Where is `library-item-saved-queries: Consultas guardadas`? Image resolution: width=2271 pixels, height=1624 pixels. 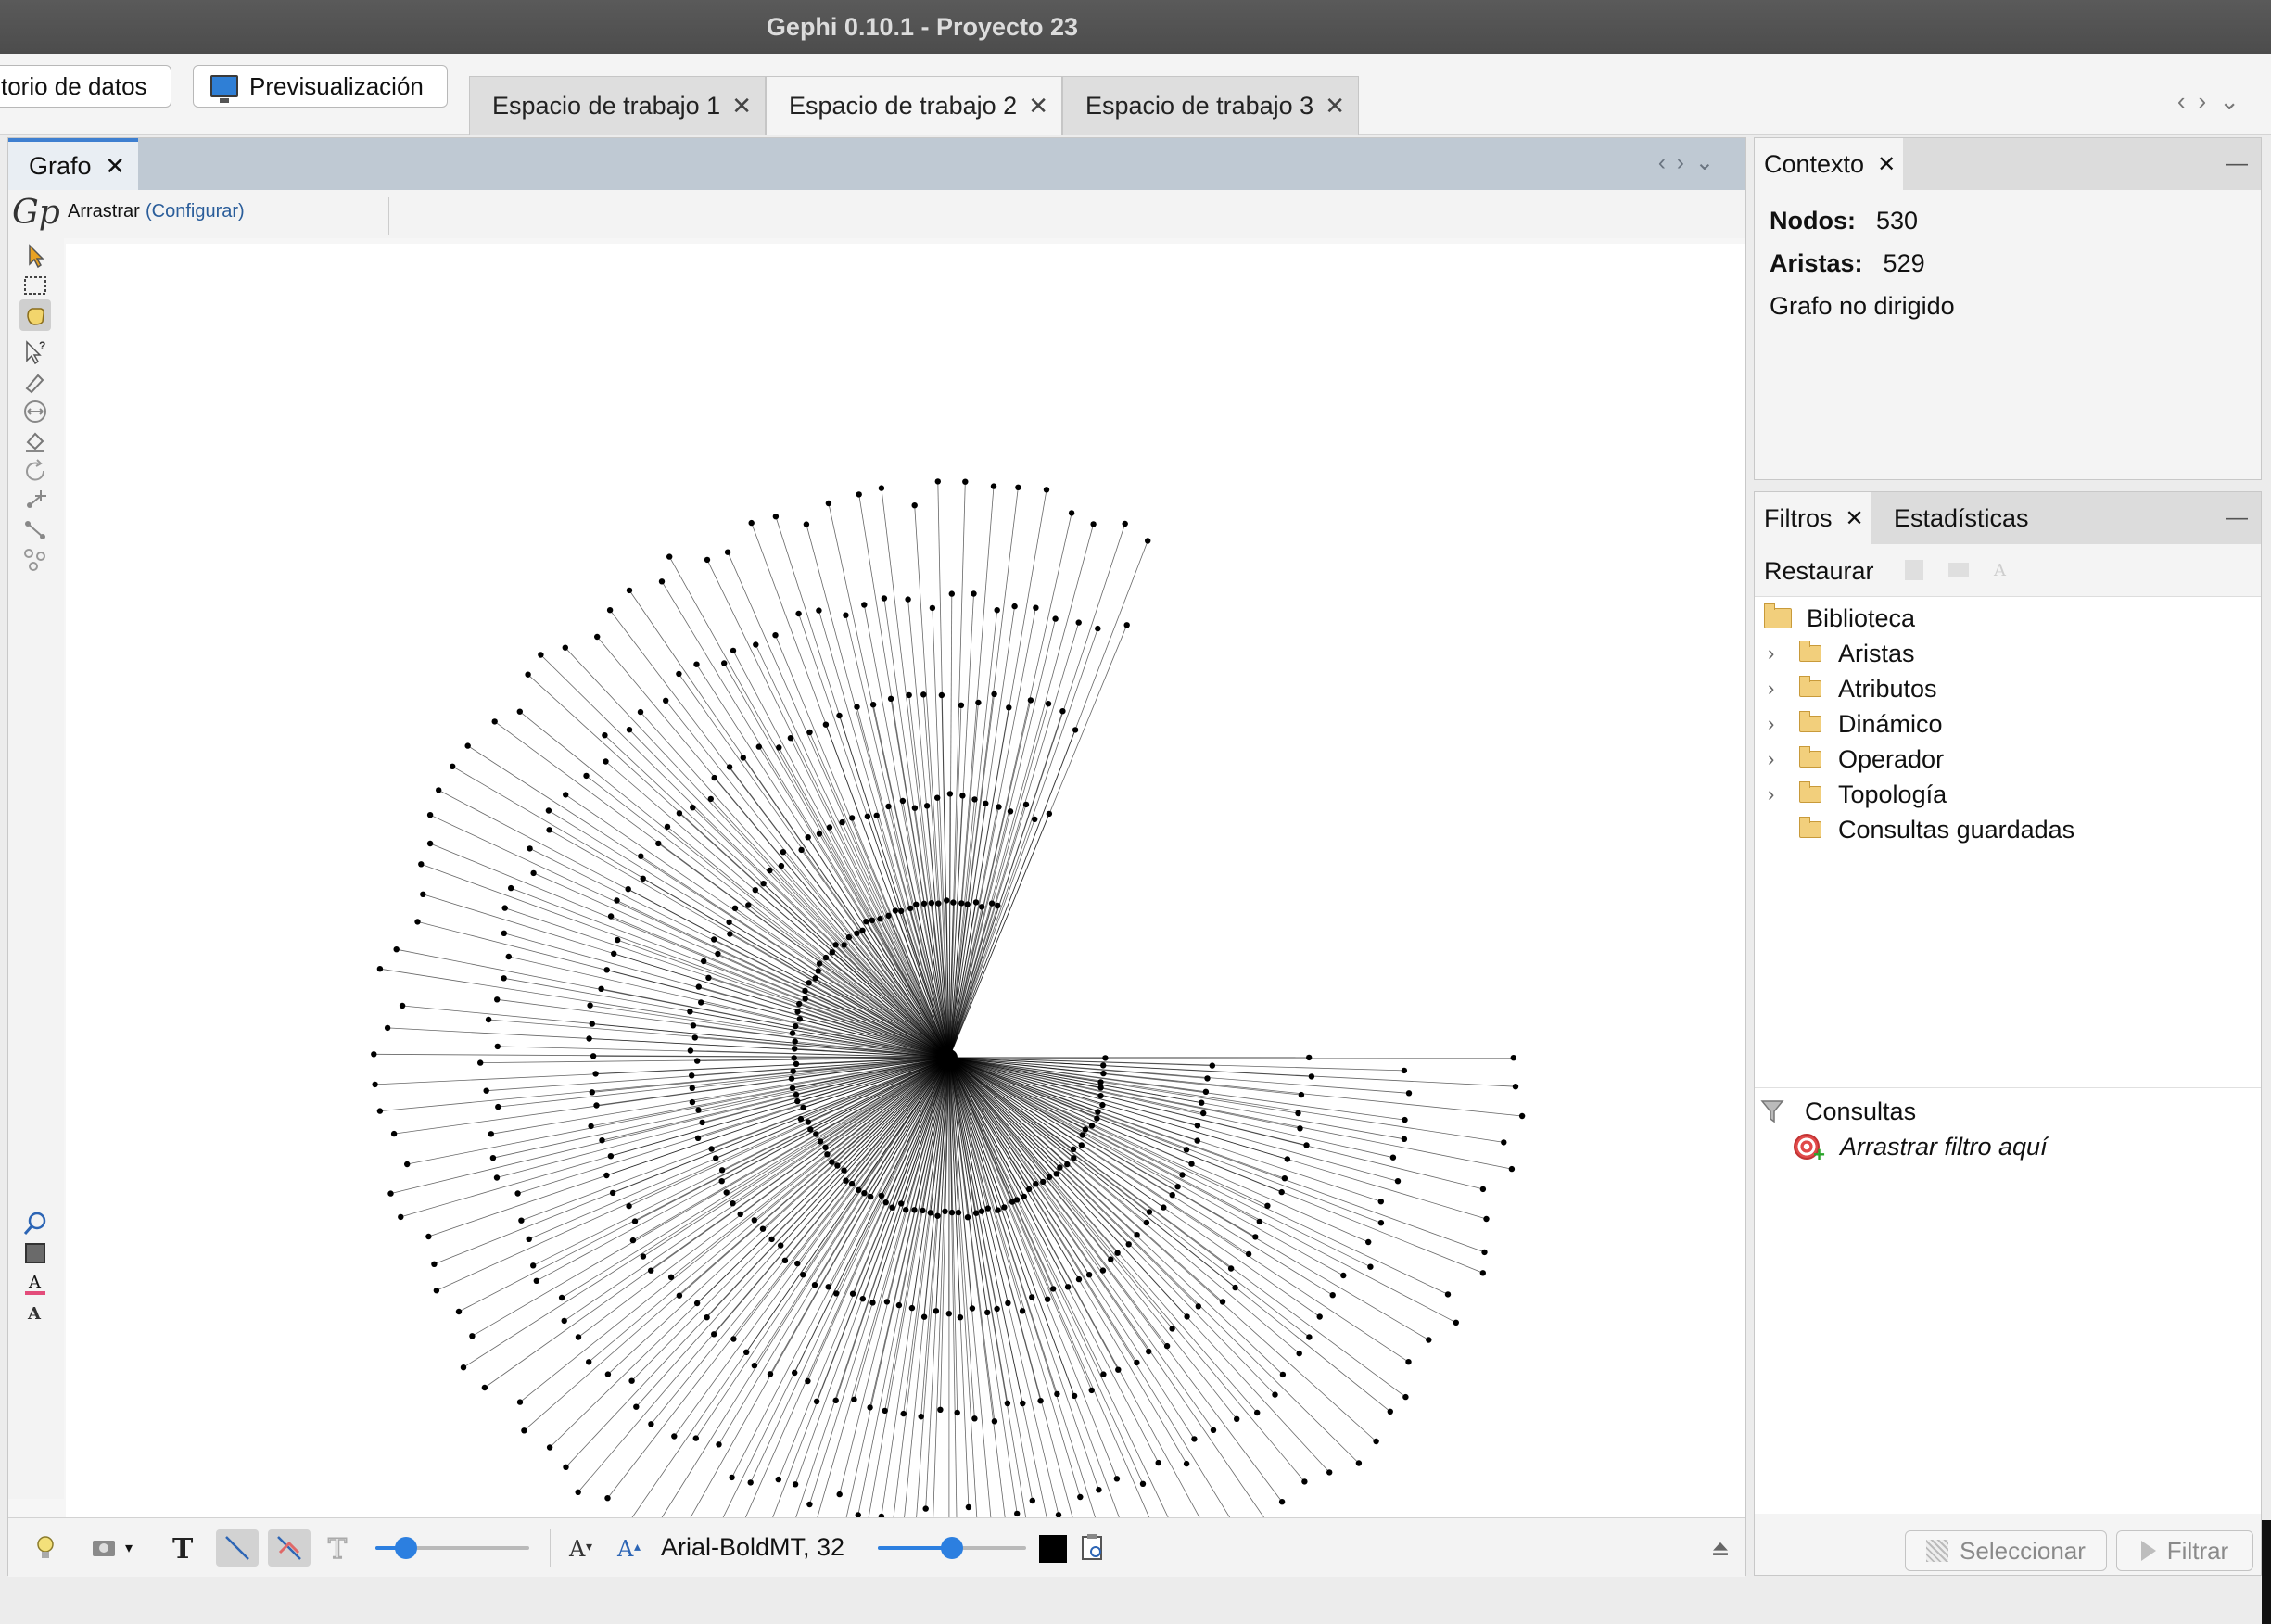
library-item-saved-queries: Consultas guardadas is located at coordinates (2008, 829).